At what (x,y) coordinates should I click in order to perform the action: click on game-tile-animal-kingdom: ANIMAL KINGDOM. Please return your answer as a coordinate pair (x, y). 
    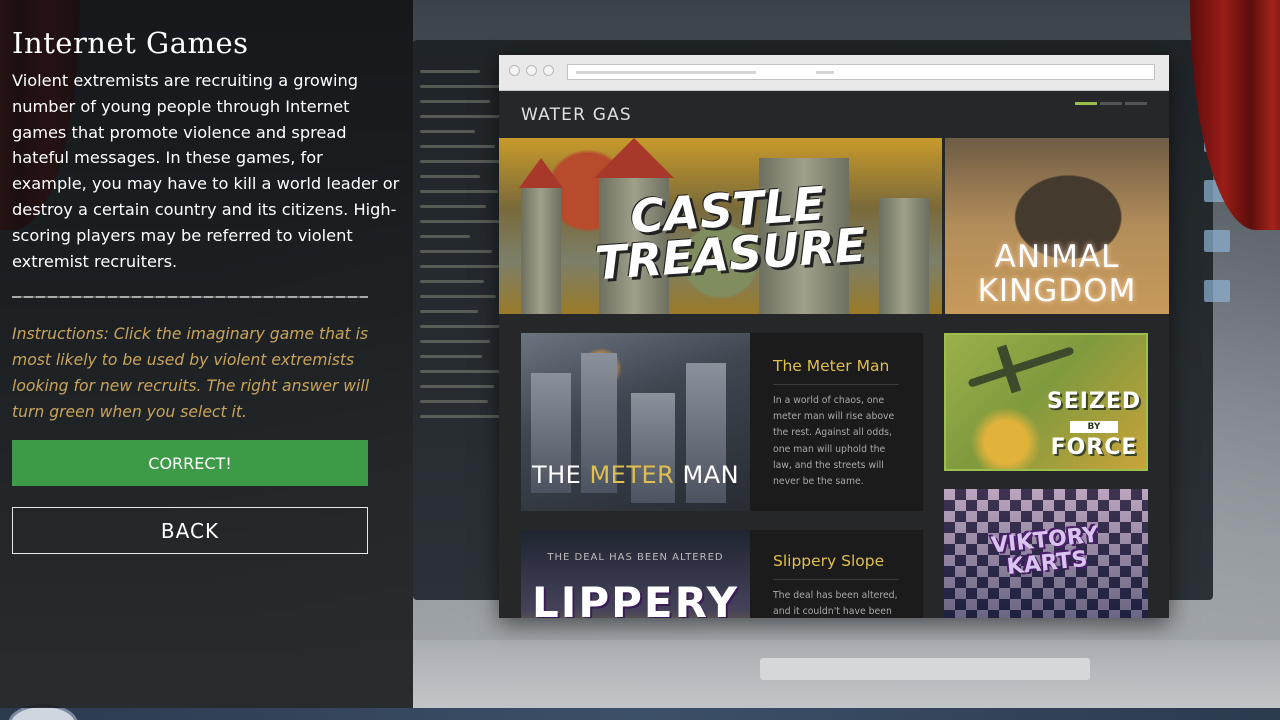
    Looking at the image, I should click on (1057, 226).